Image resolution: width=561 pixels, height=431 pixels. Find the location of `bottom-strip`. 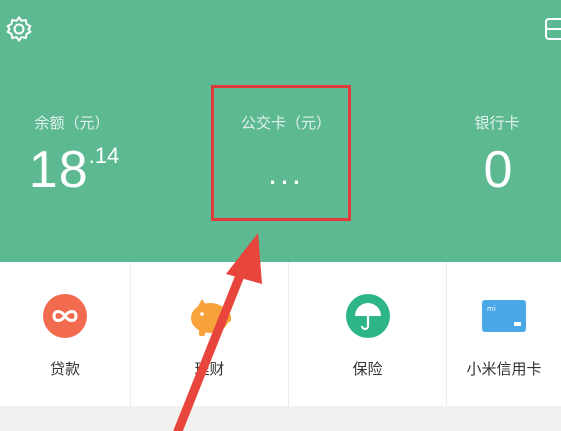

bottom-strip is located at coordinates (280, 418).